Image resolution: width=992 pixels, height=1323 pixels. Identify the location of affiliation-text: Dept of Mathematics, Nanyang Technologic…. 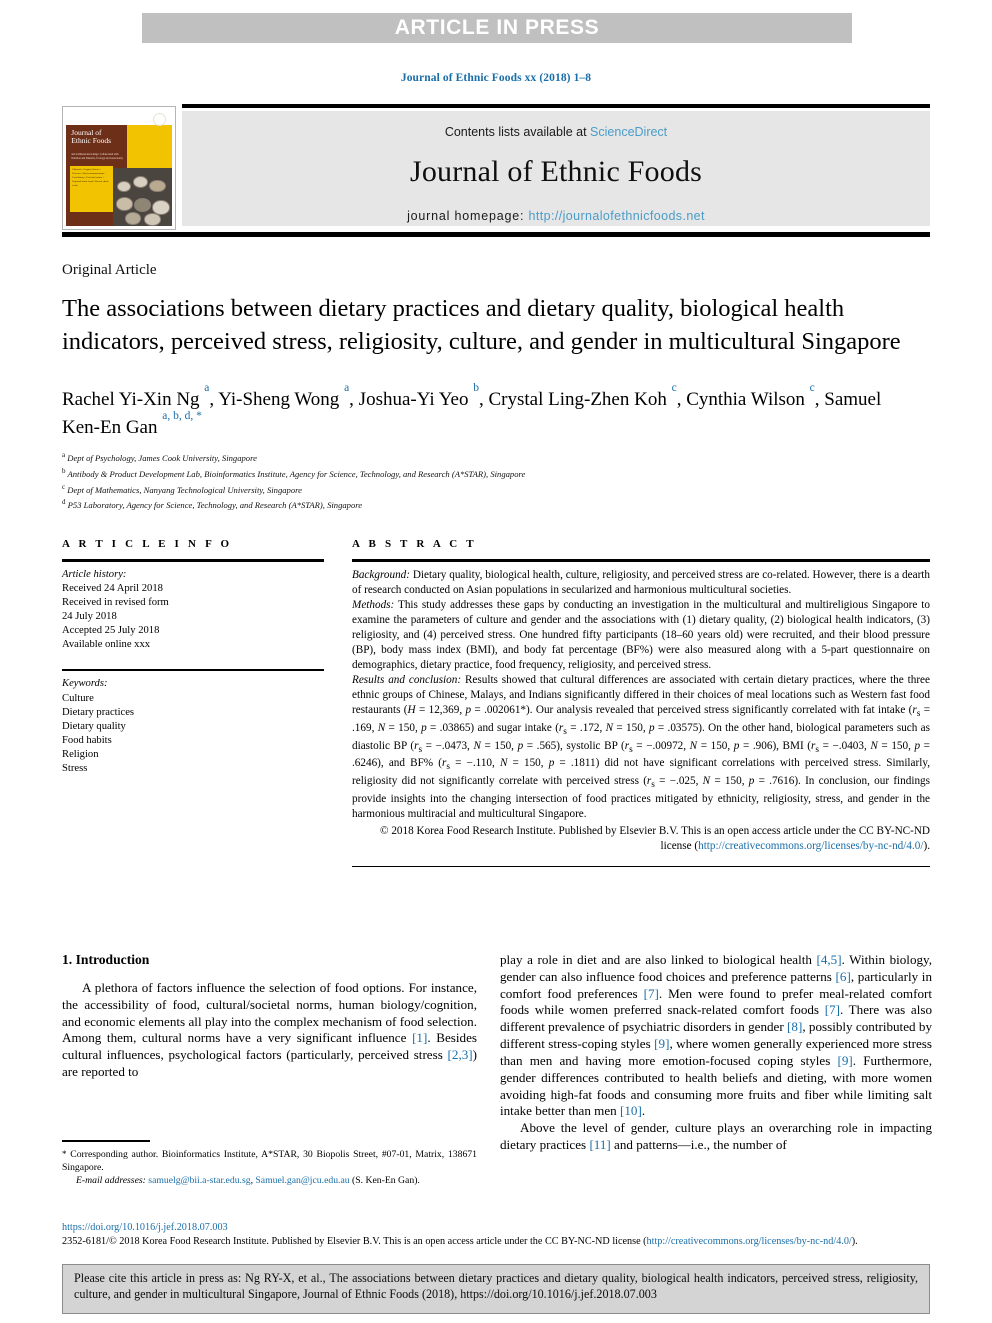
(184, 489).